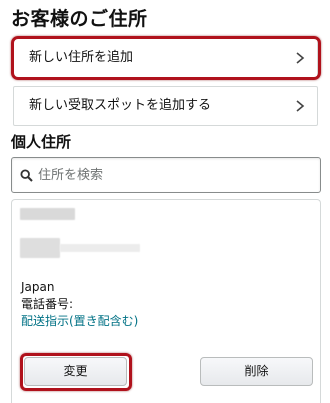 The width and height of the screenshot is (330, 403). I want to click on search-icon, so click(26, 175).